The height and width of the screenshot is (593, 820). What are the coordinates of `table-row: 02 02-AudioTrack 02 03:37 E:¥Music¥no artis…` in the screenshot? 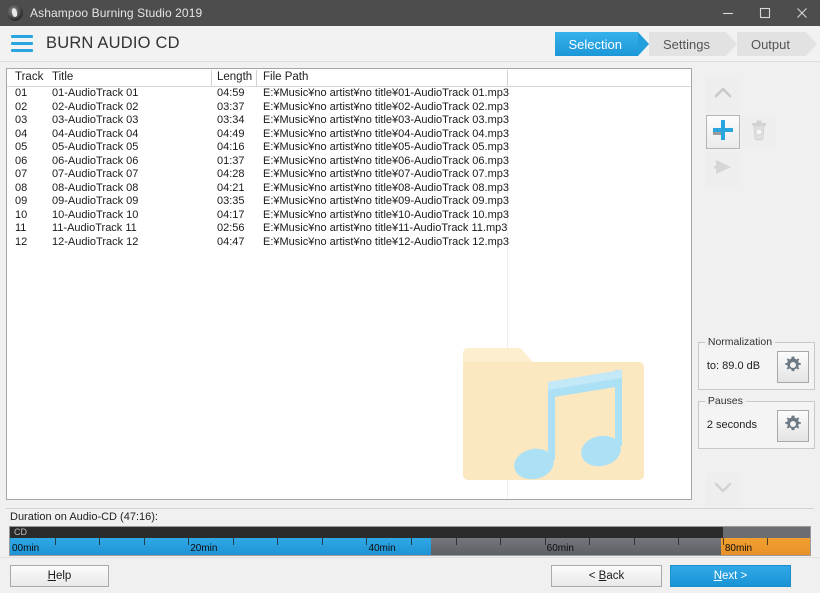 It's located at (349, 108).